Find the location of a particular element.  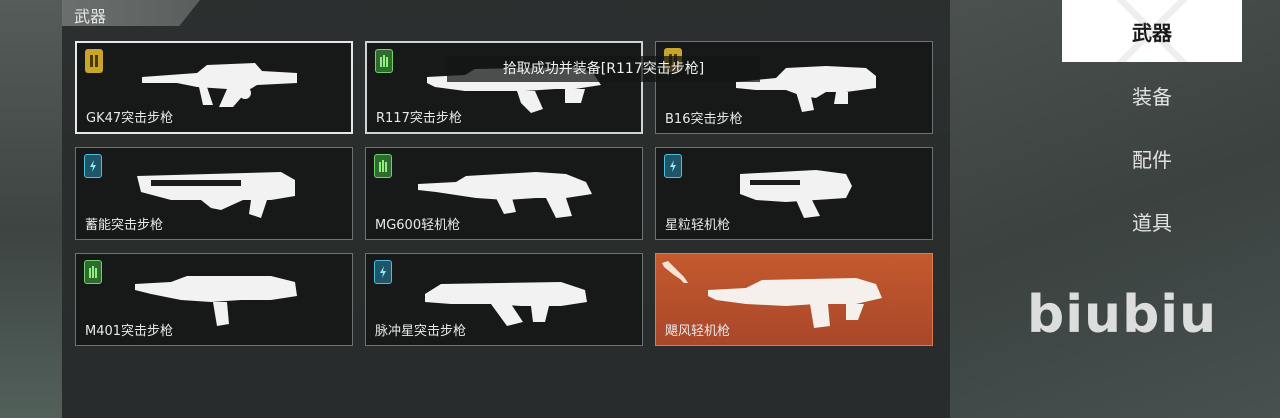

magazine-icon is located at coordinates (94, 61).